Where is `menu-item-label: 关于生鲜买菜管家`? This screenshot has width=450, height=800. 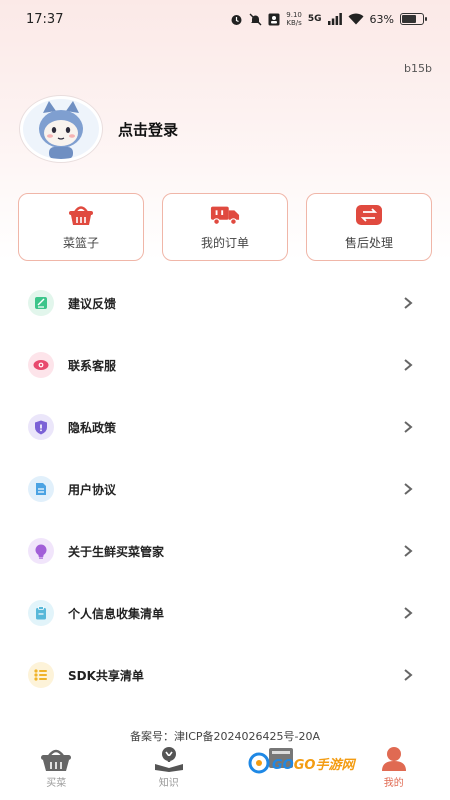
menu-item-label: 关于生鲜买菜管家 is located at coordinates (116, 551).